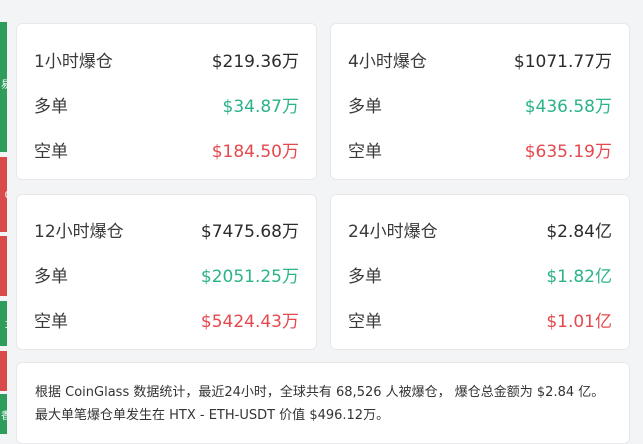 The image size is (643, 444). I want to click on card-short-row: 空单 $184.50万, so click(166, 149).